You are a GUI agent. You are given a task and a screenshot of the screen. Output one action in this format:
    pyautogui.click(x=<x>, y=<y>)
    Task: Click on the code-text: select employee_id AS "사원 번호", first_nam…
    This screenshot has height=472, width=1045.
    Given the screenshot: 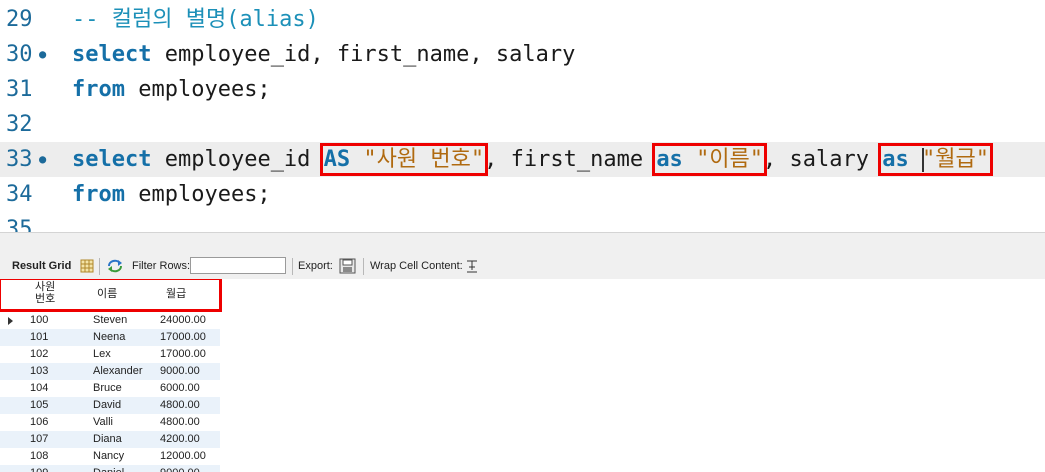 What is the action you would take?
    pyautogui.click(x=532, y=159)
    